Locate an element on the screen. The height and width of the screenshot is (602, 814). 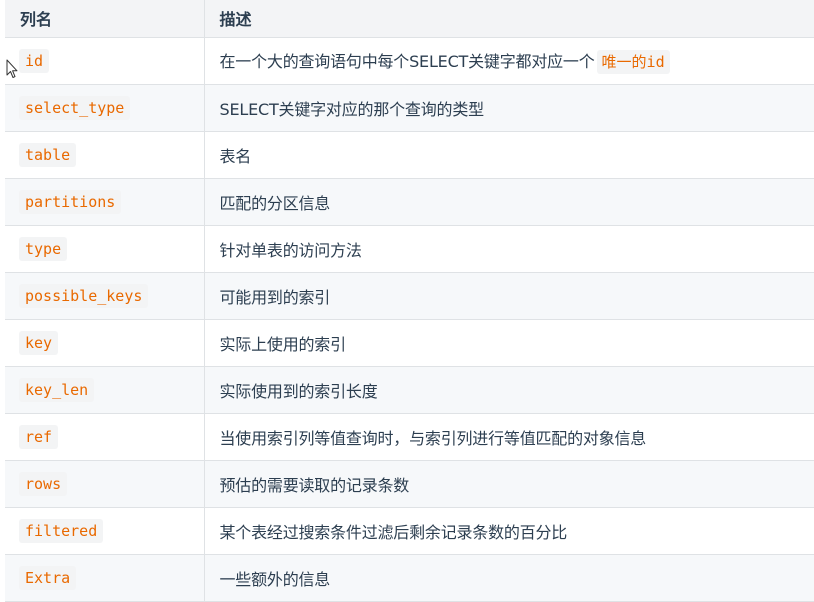
column-name-code: table is located at coordinates (48, 154).